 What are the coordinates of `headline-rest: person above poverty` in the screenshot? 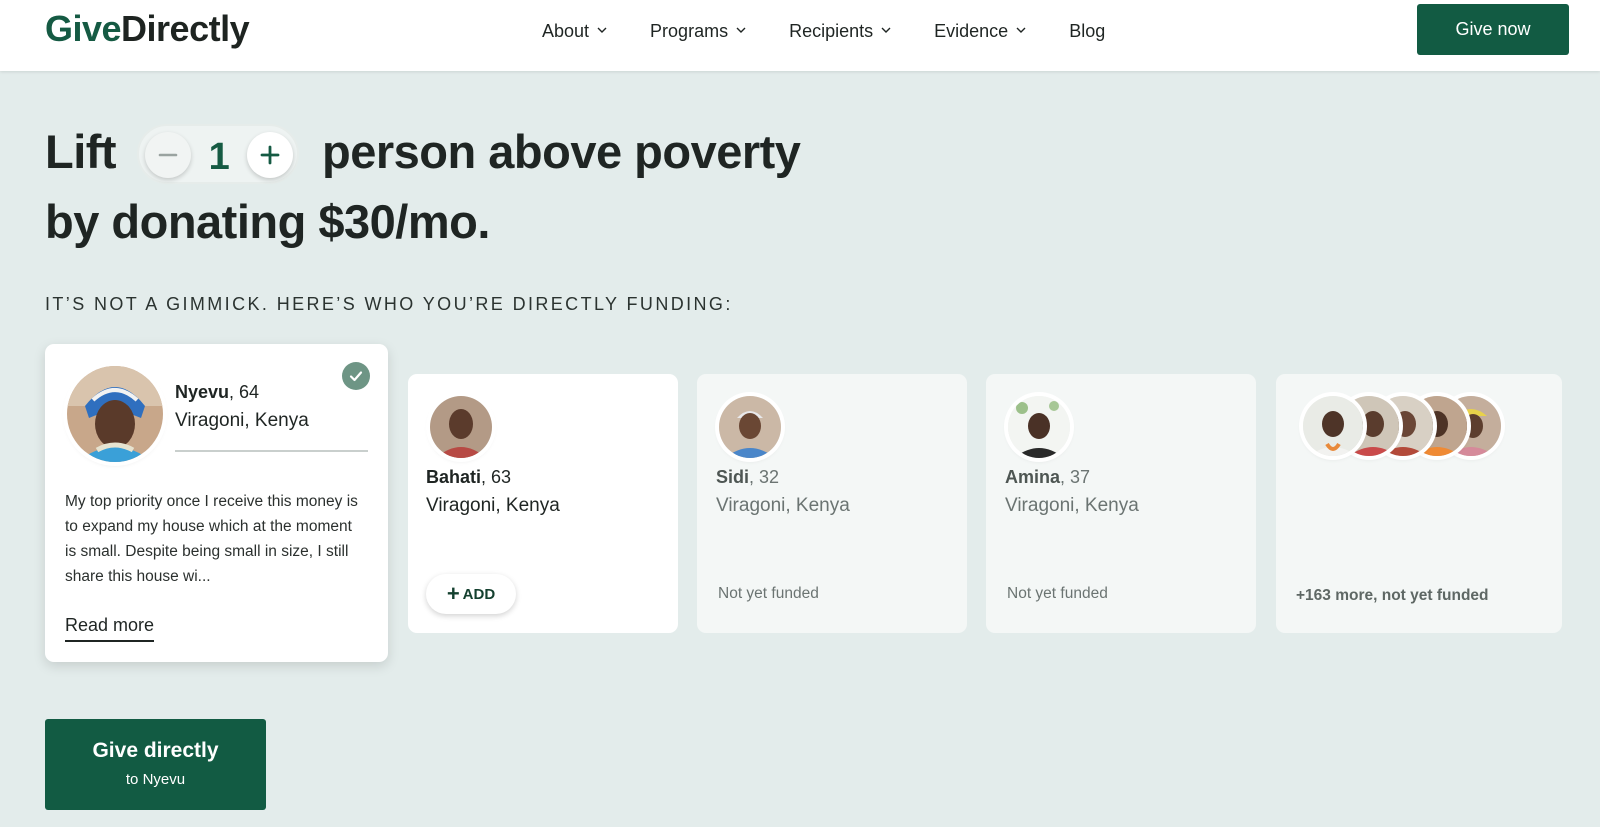 It's located at (561, 151).